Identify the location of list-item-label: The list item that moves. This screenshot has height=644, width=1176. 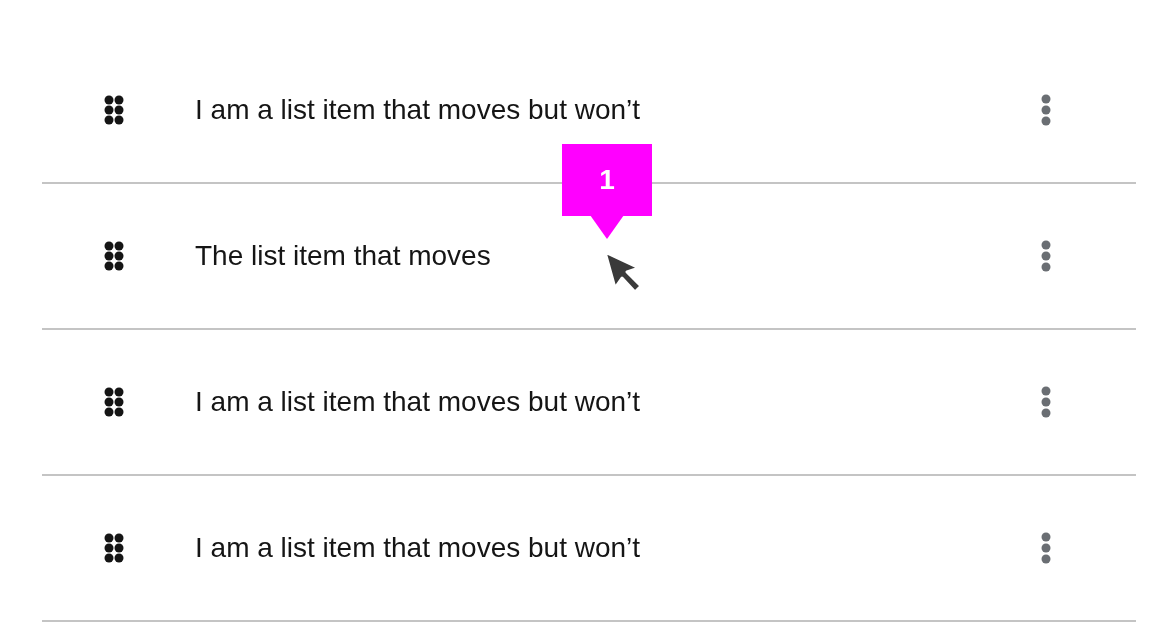
(343, 256).